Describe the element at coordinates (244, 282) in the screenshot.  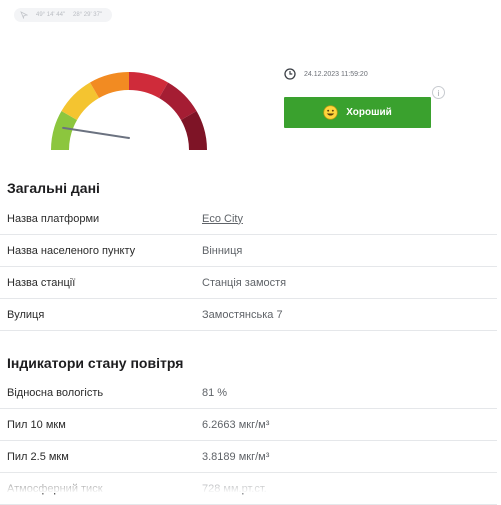
I see `row-value: Станція замостя` at that location.